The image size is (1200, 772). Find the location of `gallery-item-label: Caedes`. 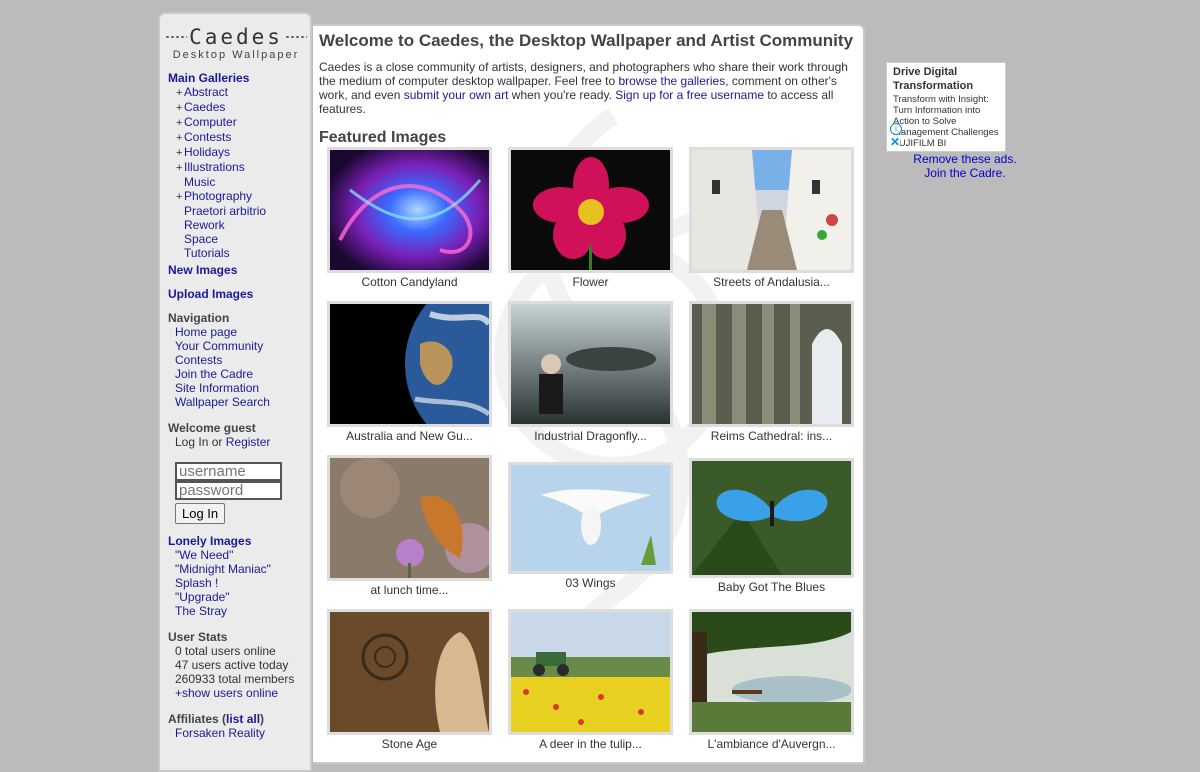

gallery-item-label: Caedes is located at coordinates (205, 107).